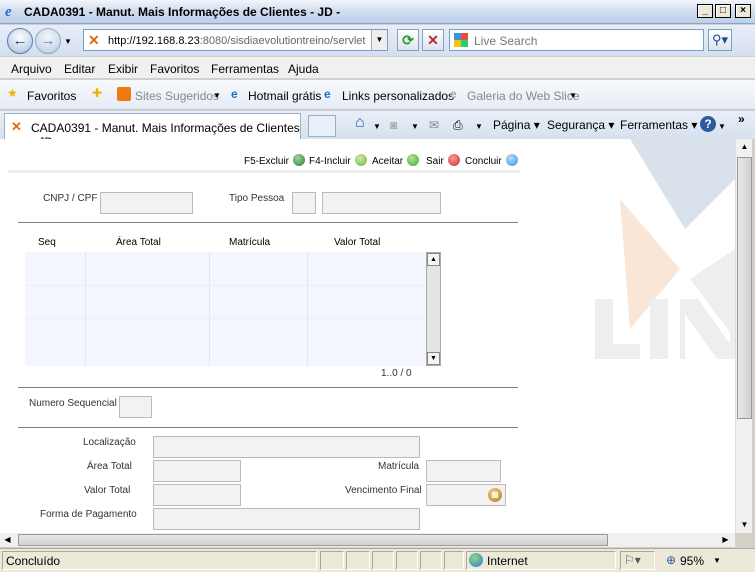 This screenshot has height=572, width=755. I want to click on grid-row-divider, so click(225, 285).